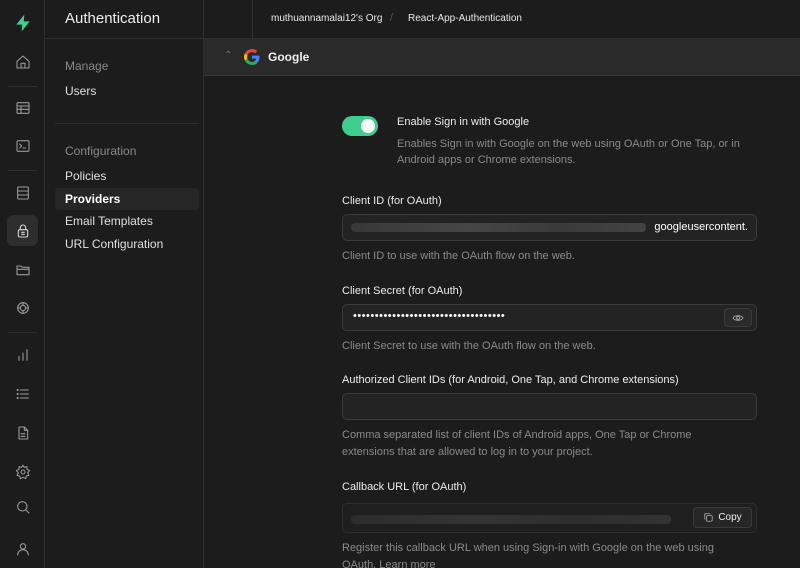 This screenshot has height=568, width=800. What do you see at coordinates (402, 291) in the screenshot?
I see `client-secret-label: Client Secret (for OAuth)` at bounding box center [402, 291].